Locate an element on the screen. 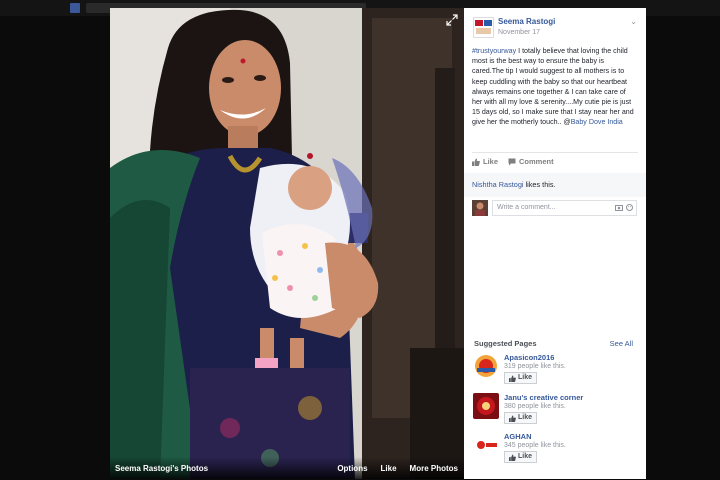  likes-text: Nishtha Rastogi likes this. is located at coordinates (514, 184).